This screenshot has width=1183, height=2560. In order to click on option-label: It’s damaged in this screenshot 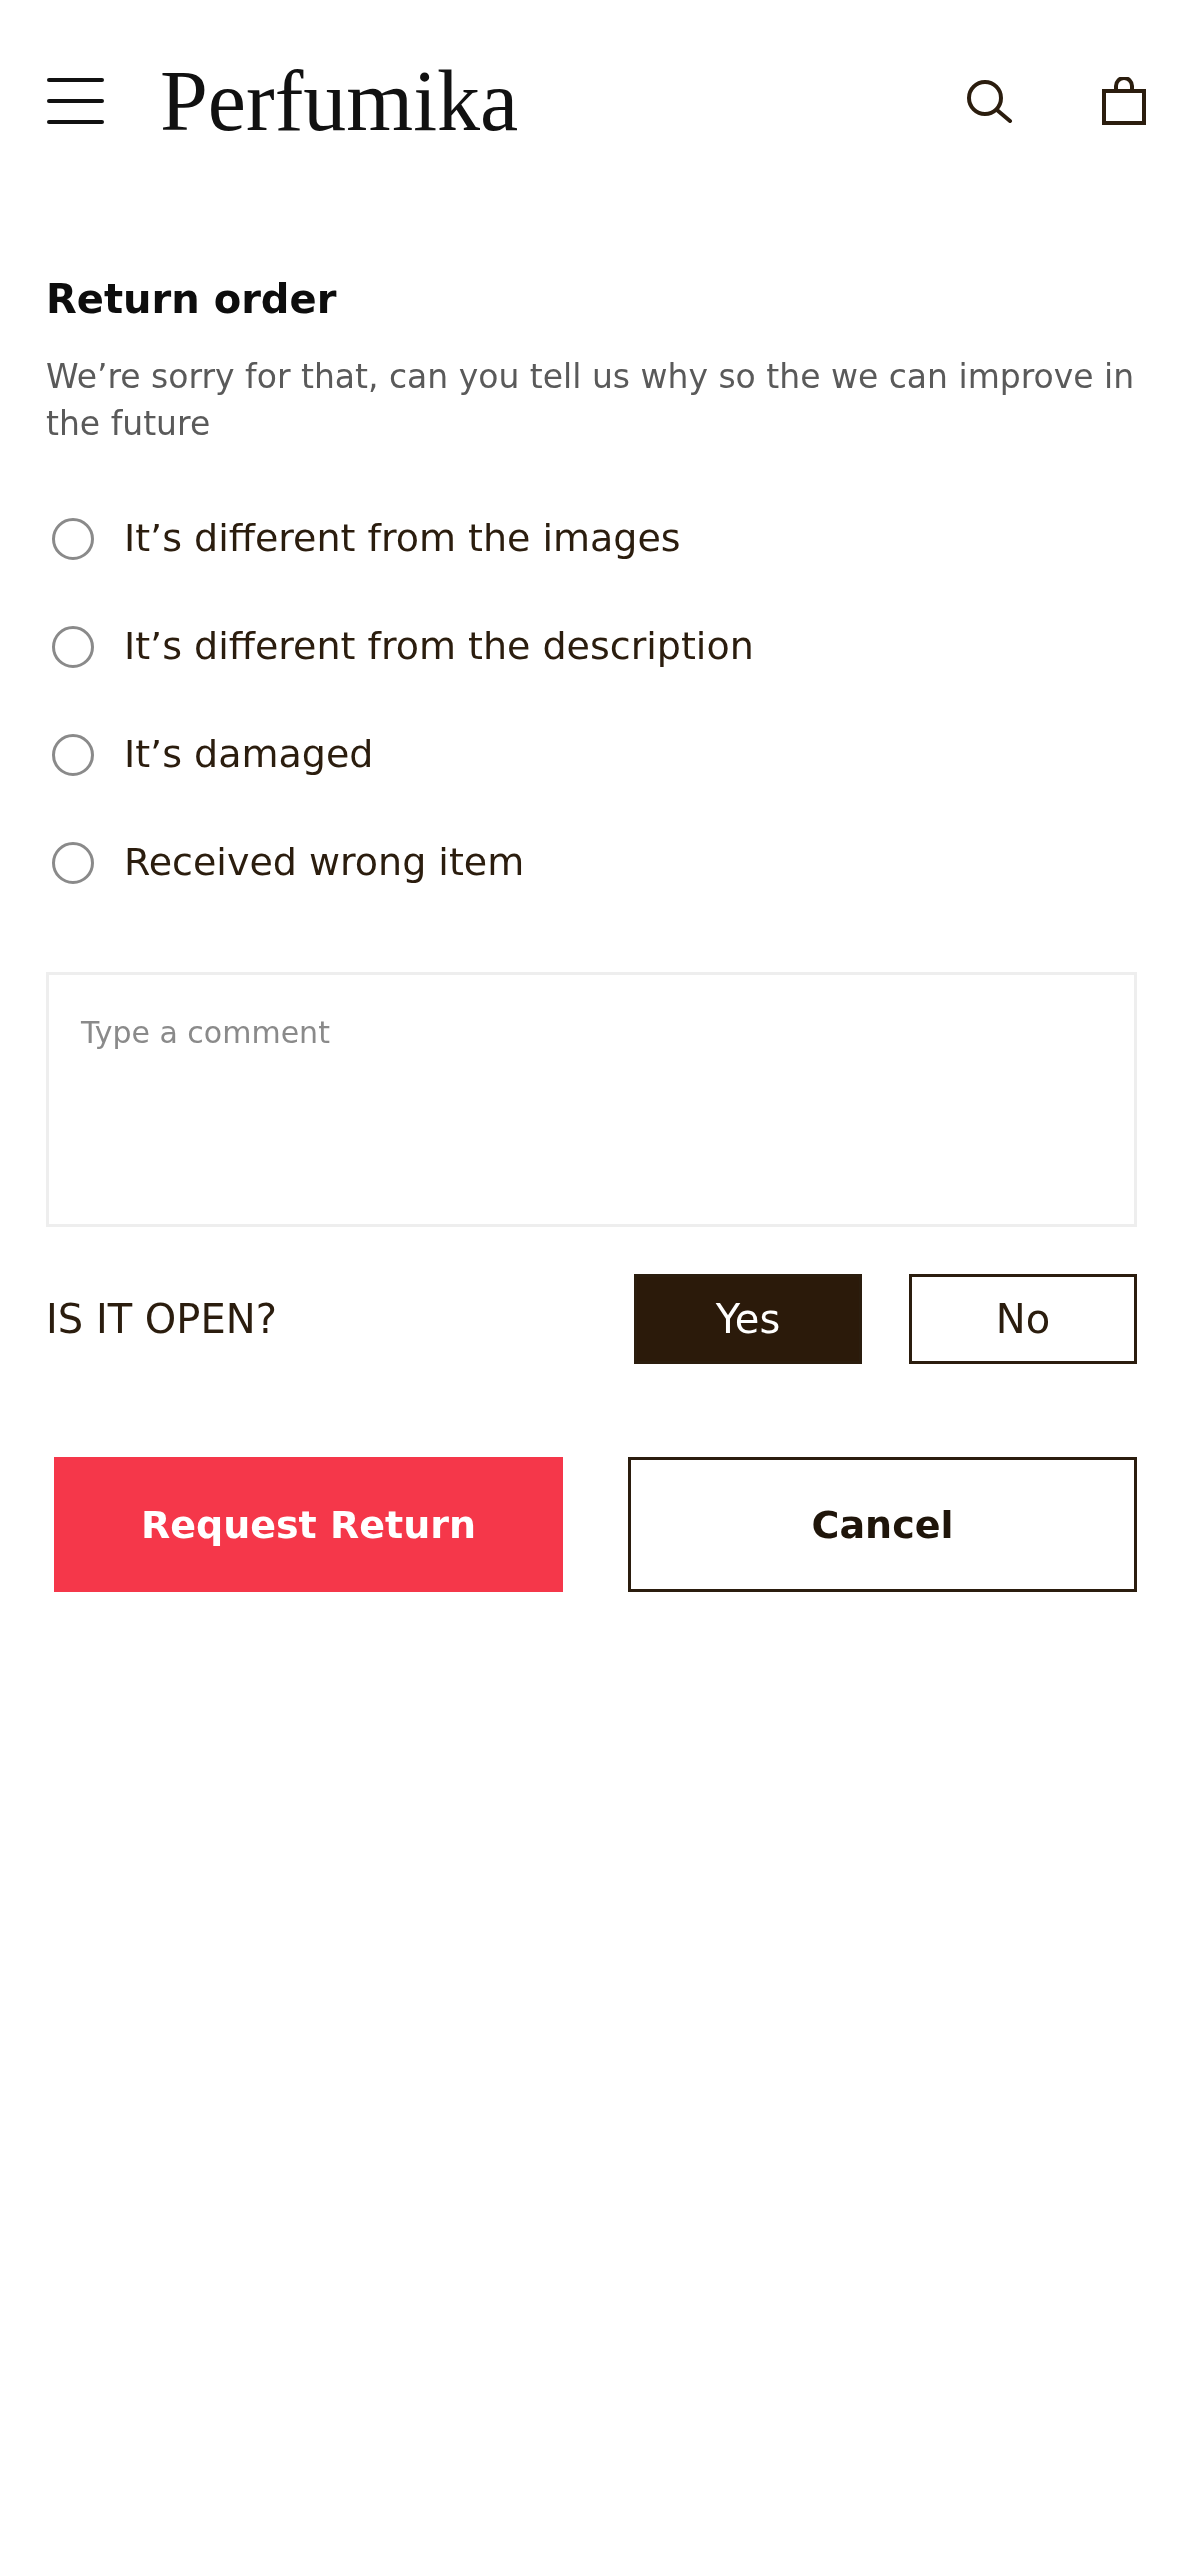, I will do `click(249, 755)`.